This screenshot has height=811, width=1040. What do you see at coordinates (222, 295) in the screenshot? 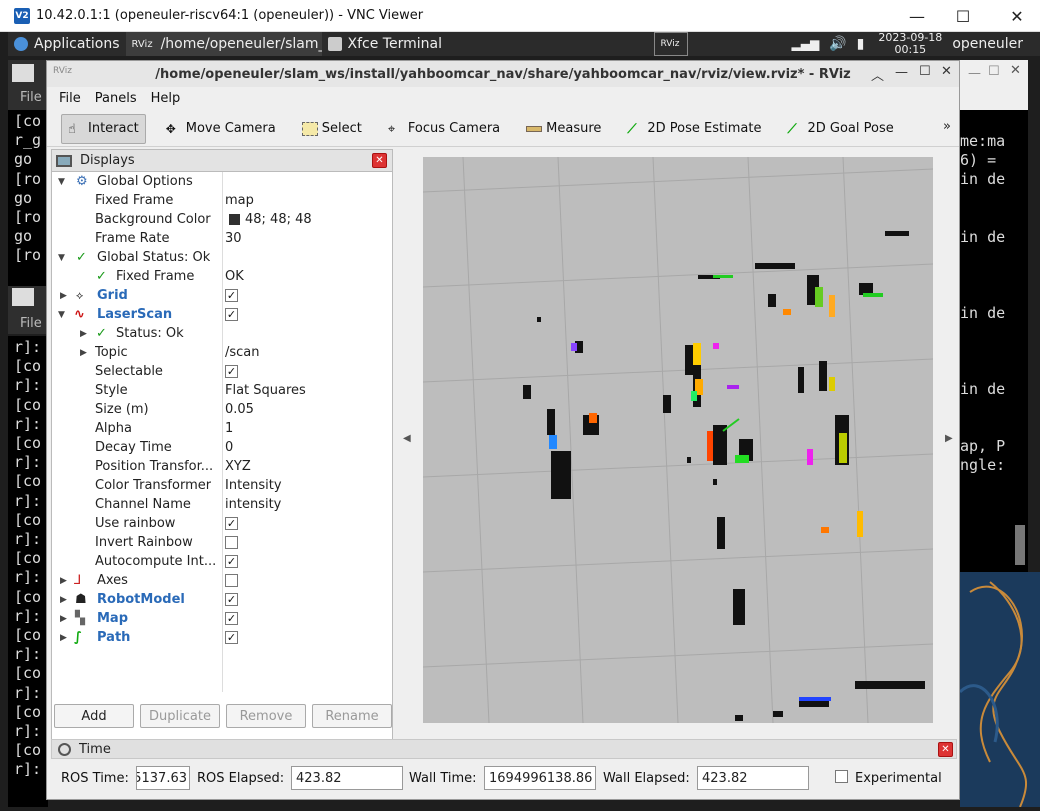
I see `tree-row-grid: ▶ ⟡ Grid ✓` at bounding box center [222, 295].